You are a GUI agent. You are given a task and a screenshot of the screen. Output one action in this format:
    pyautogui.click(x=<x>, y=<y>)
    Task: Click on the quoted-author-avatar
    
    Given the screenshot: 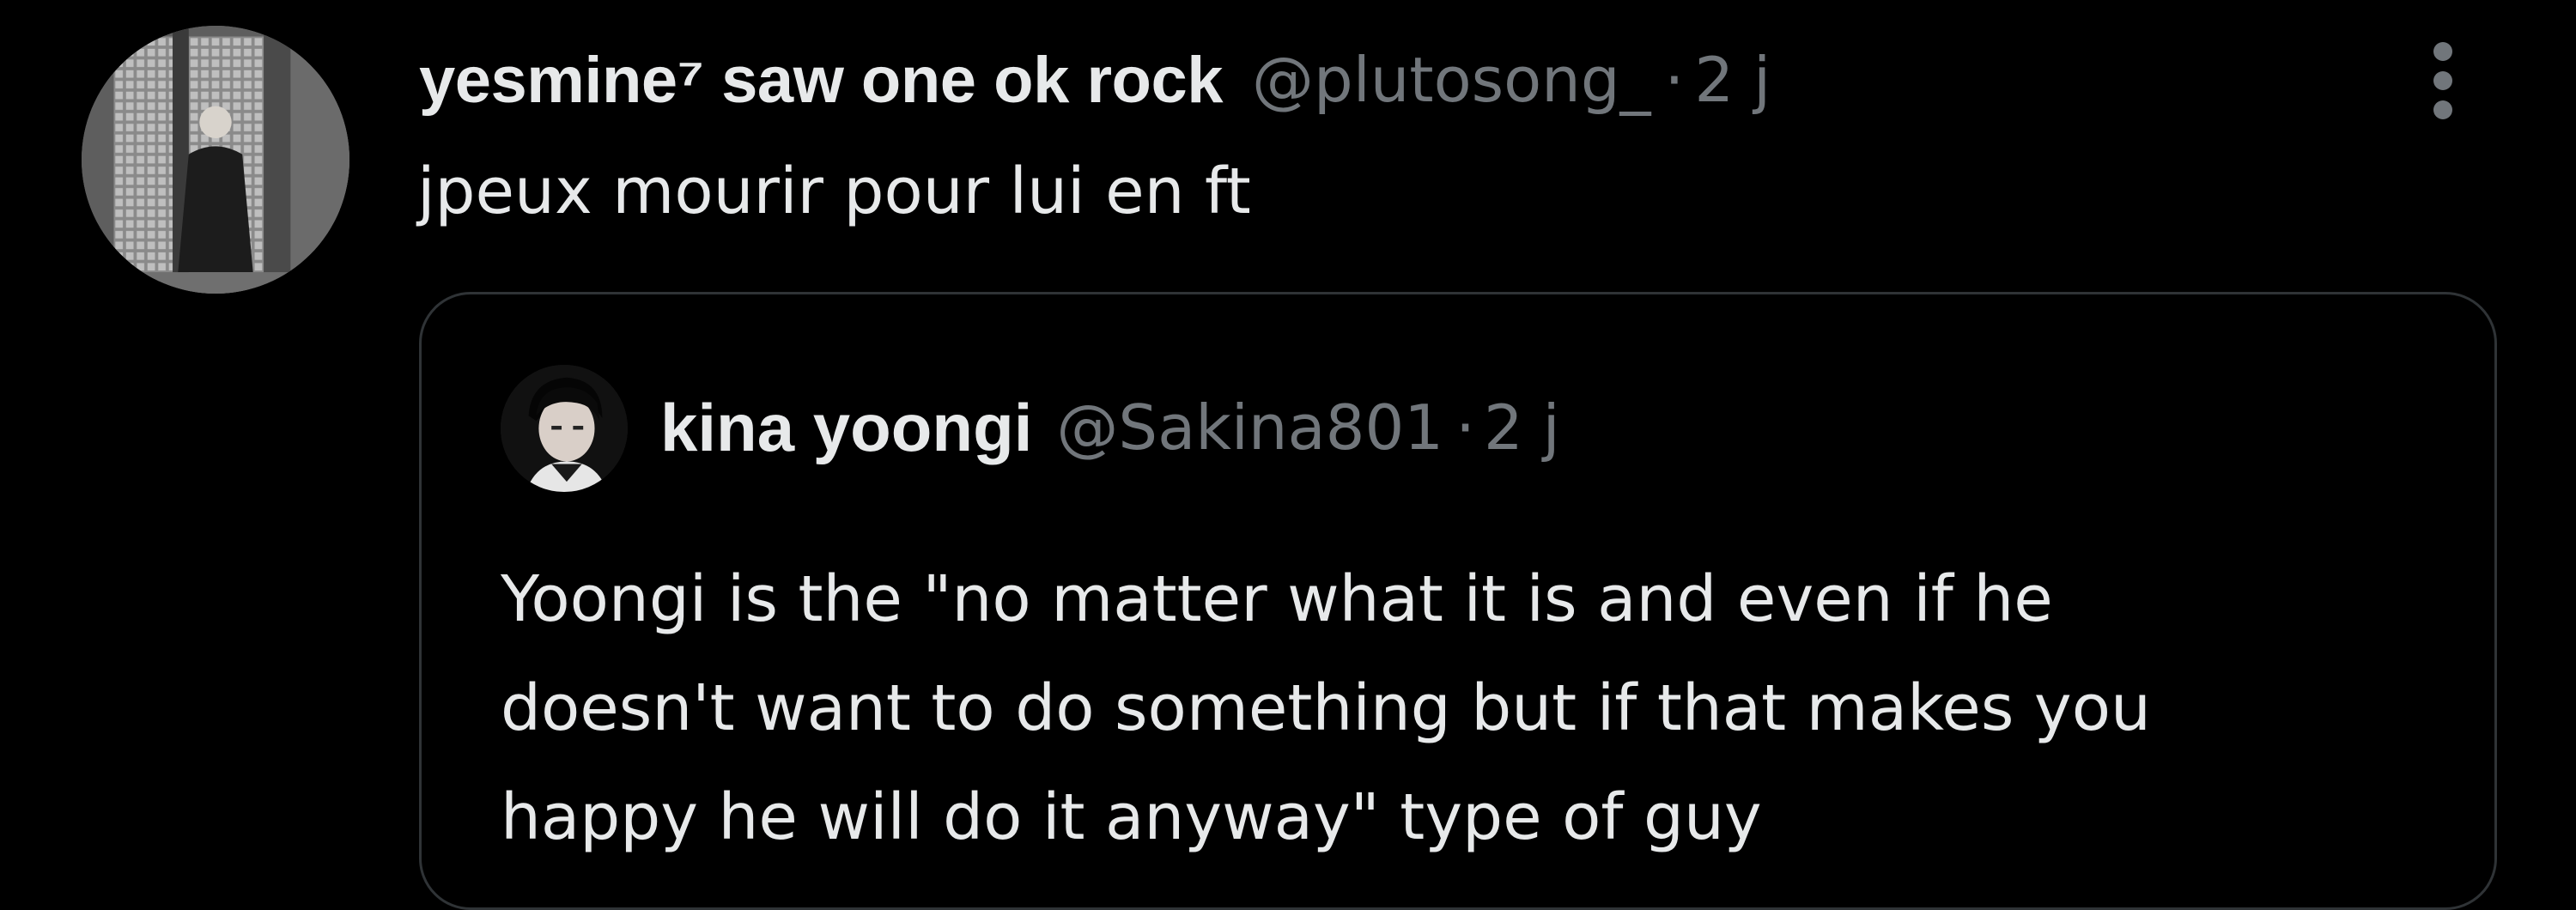 What is the action you would take?
    pyautogui.click(x=565, y=428)
    